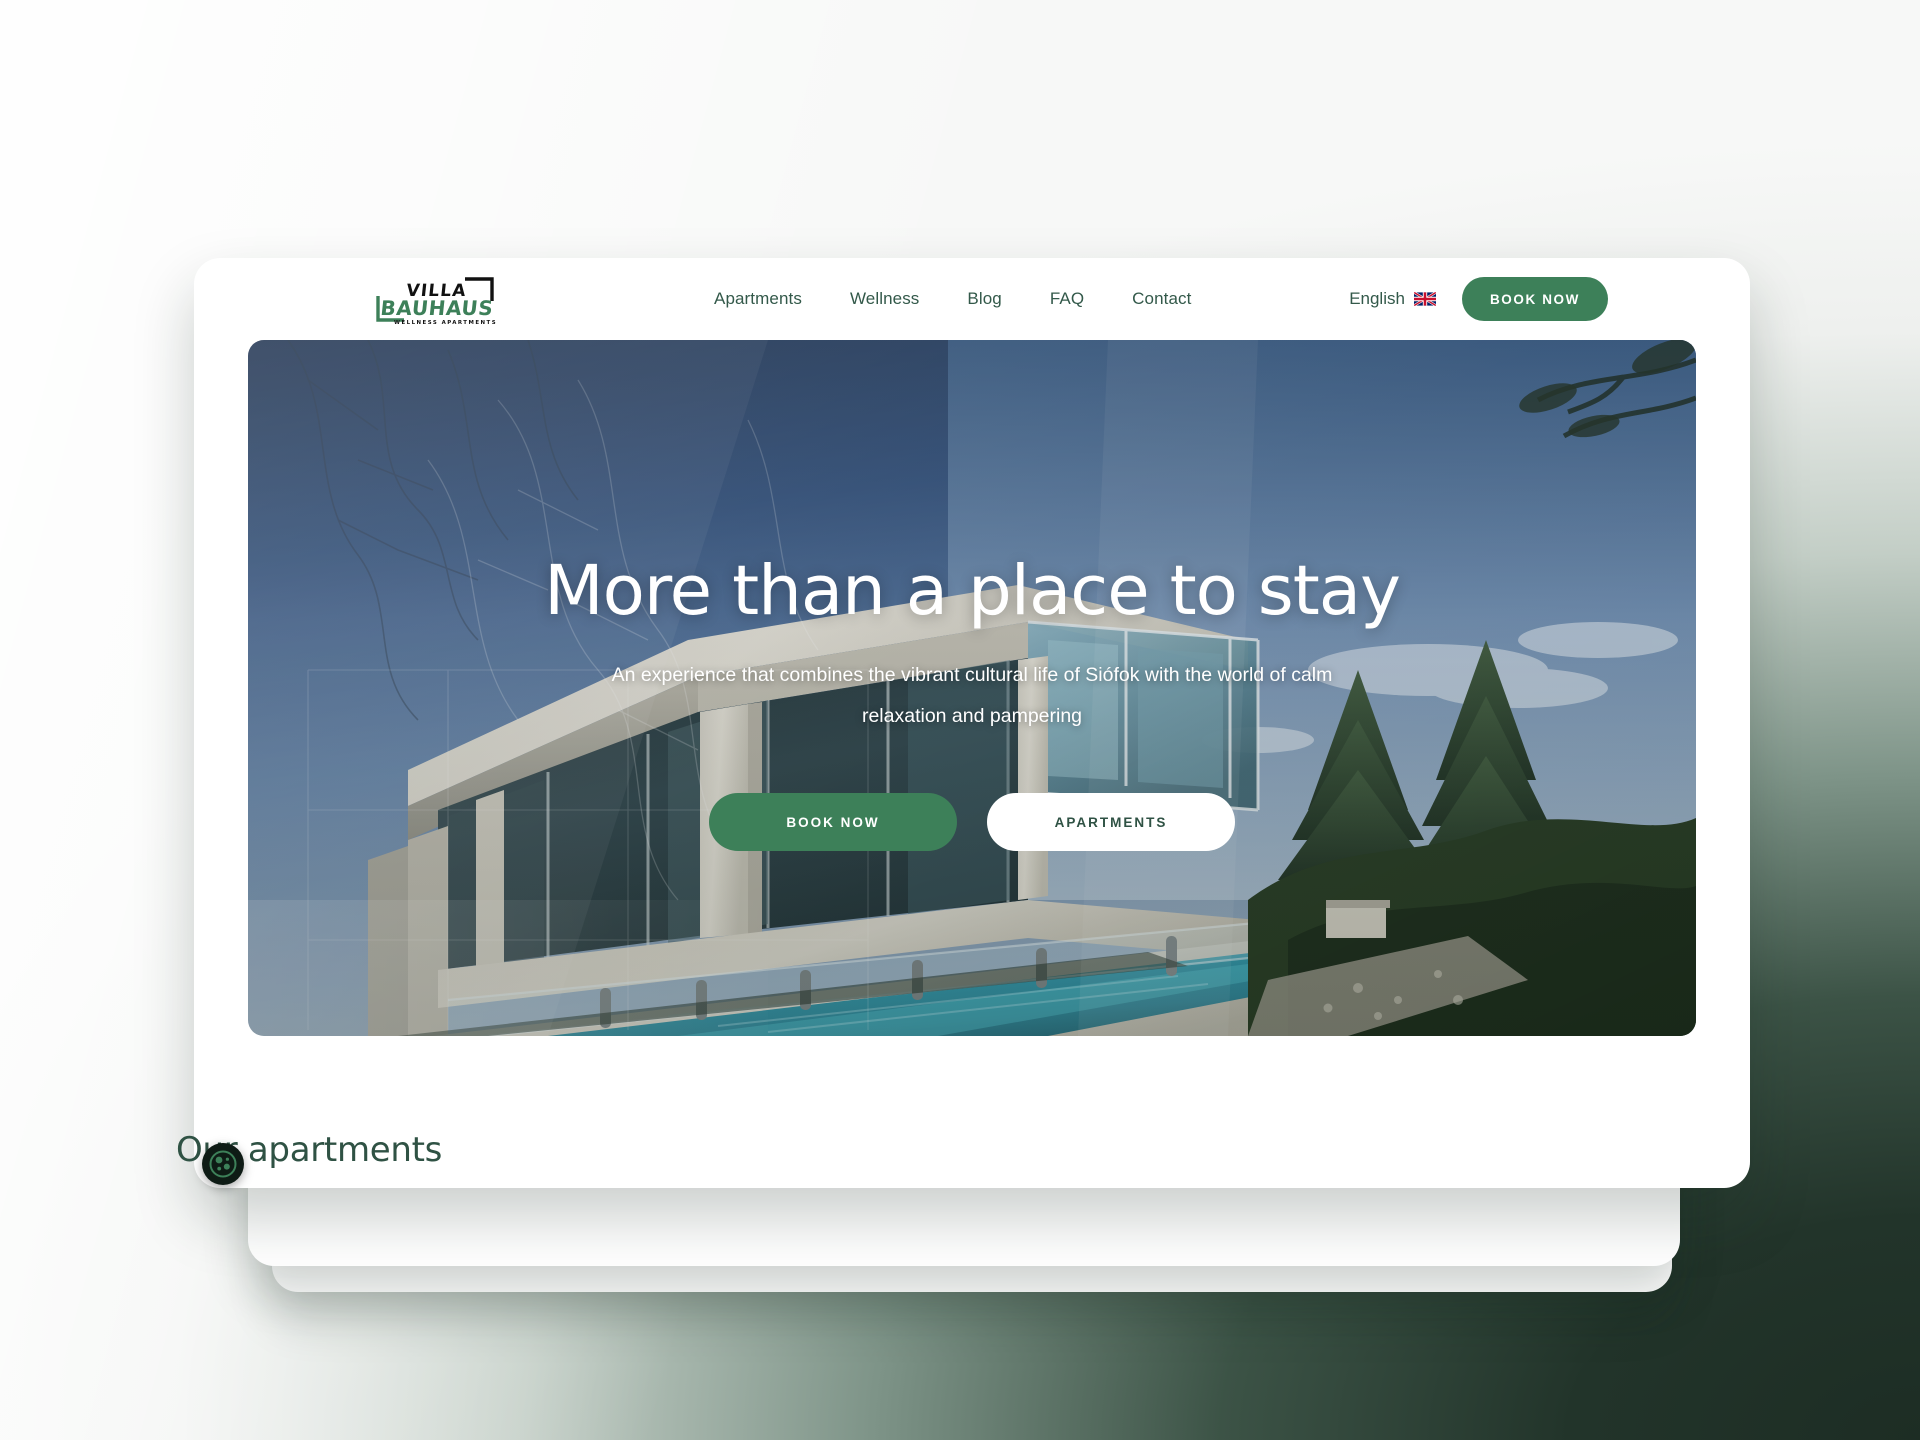  I want to click on villa-bauhaus-logo: VILLA BAUHAUS WELLNESS APARTMENTS, so click(440, 302).